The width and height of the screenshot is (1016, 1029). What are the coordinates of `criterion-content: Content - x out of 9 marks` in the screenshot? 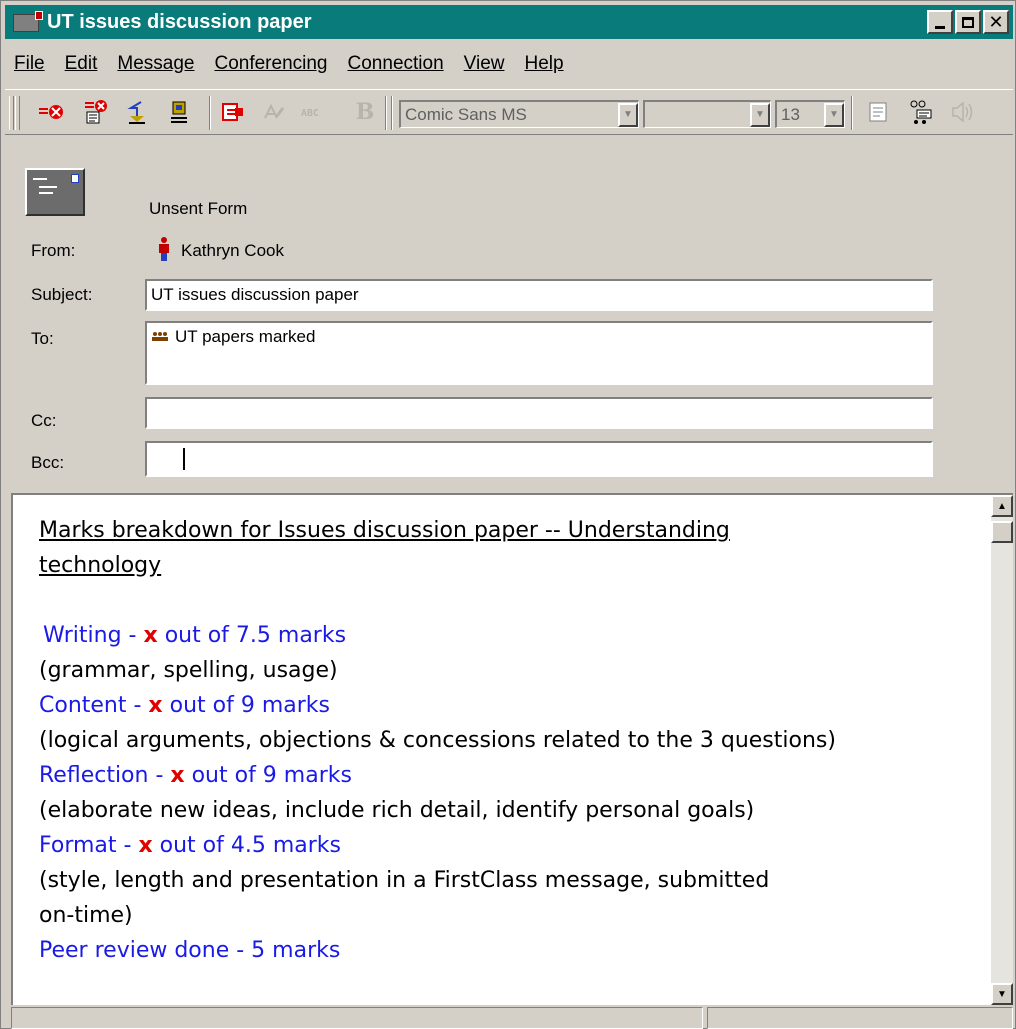 It's located at (184, 705).